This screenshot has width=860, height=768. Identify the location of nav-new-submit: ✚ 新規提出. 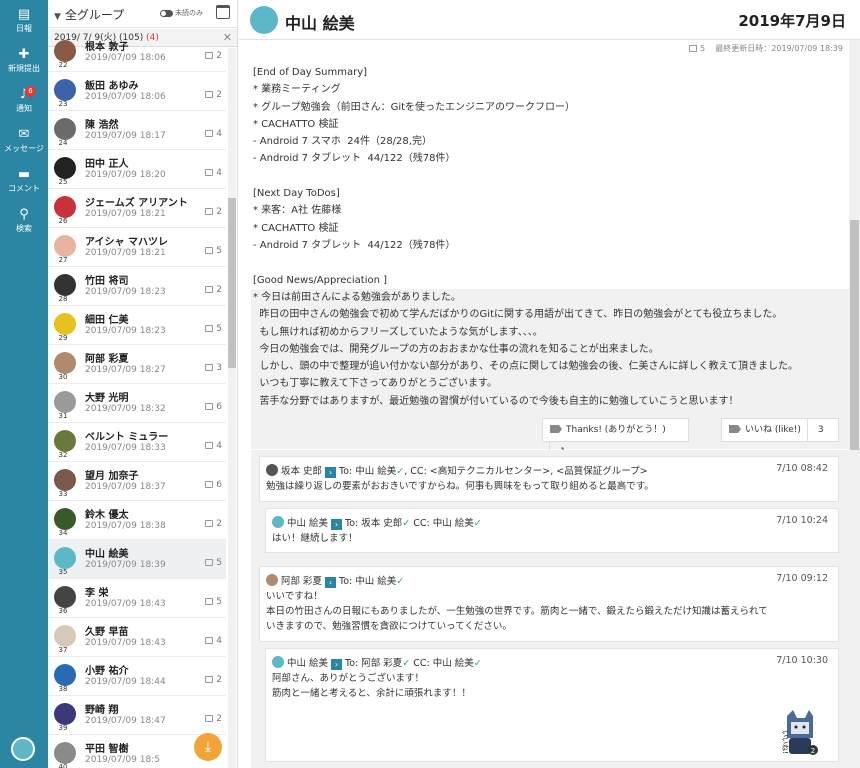
(24, 61).